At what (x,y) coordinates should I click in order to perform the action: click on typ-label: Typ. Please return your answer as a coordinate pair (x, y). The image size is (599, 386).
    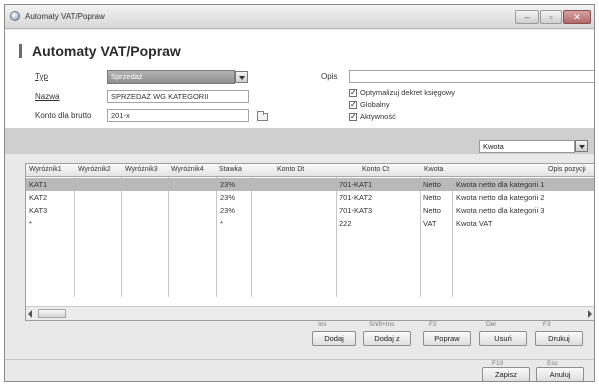
    Looking at the image, I should click on (41, 76).